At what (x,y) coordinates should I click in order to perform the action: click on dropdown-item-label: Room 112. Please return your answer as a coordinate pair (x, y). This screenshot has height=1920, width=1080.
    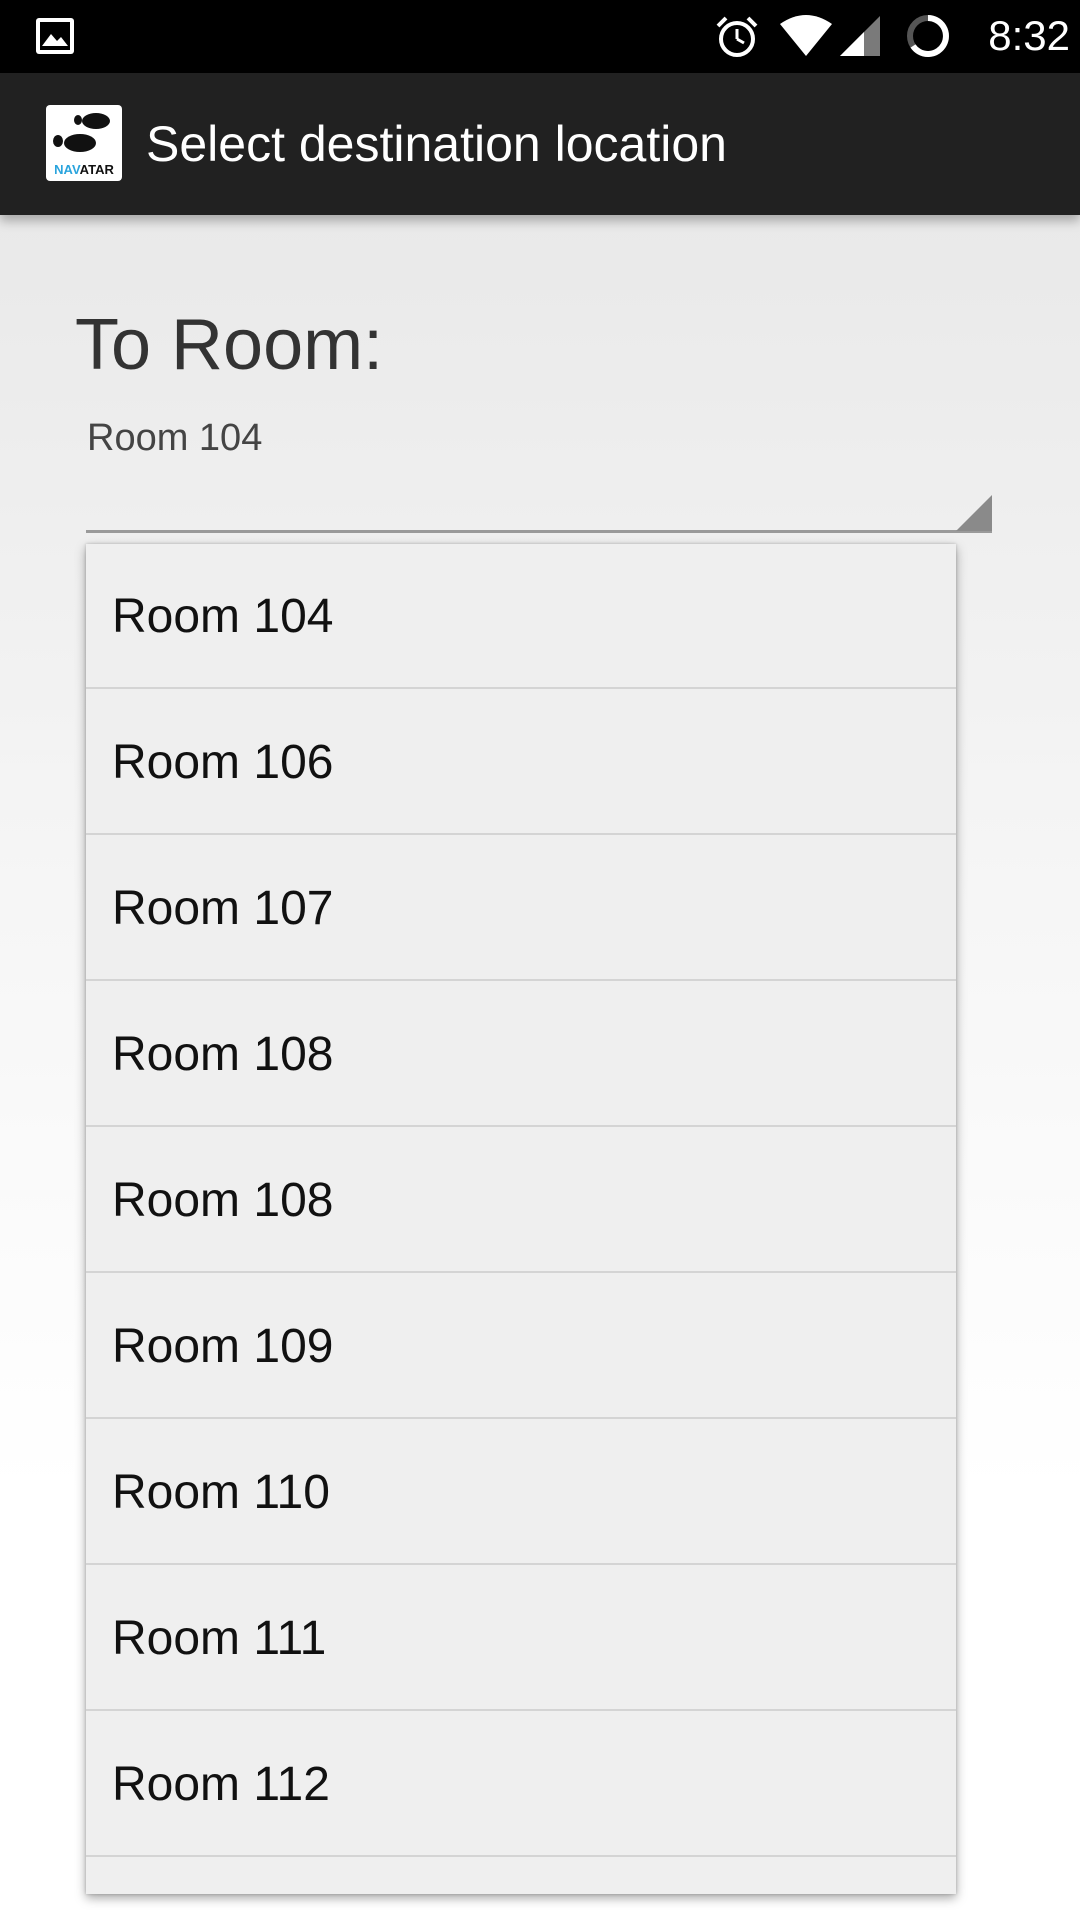
    Looking at the image, I should click on (221, 1784).